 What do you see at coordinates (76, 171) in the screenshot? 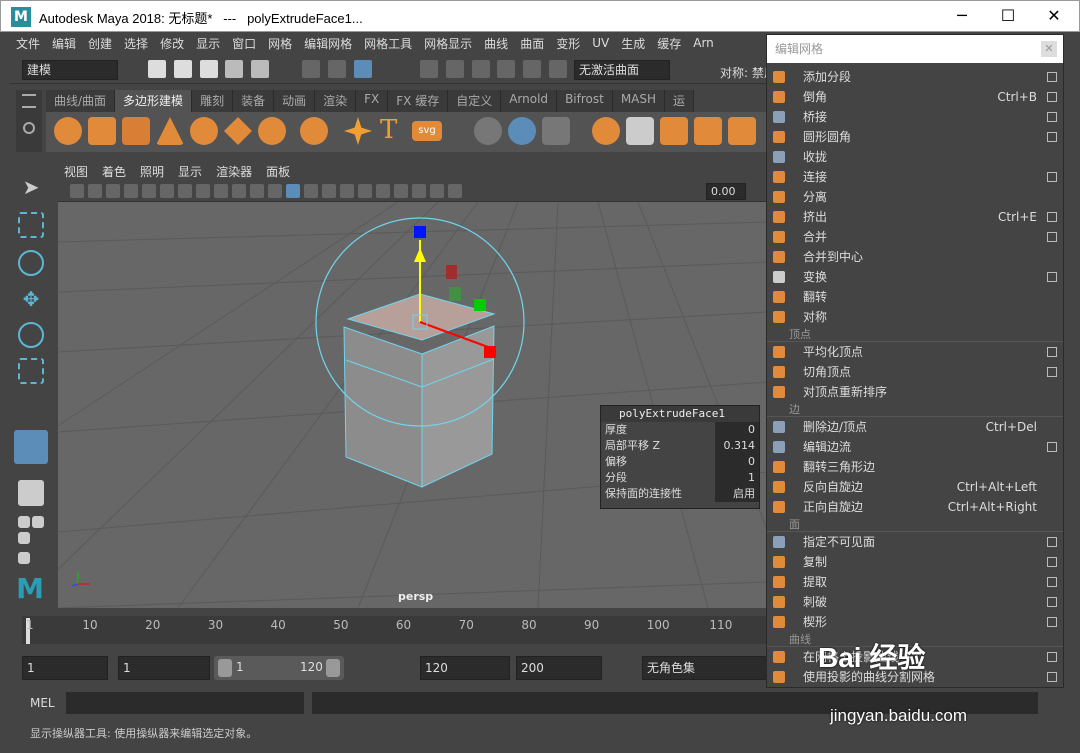
I see `viewport-menu-item: 视图` at bounding box center [76, 171].